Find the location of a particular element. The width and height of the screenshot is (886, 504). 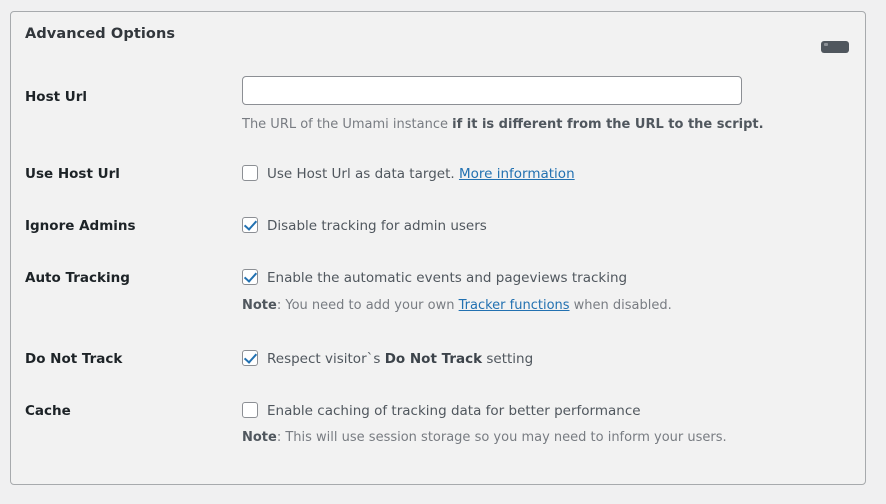

host-url-description-normal: The URL of the Umami instance is located at coordinates (347, 124).